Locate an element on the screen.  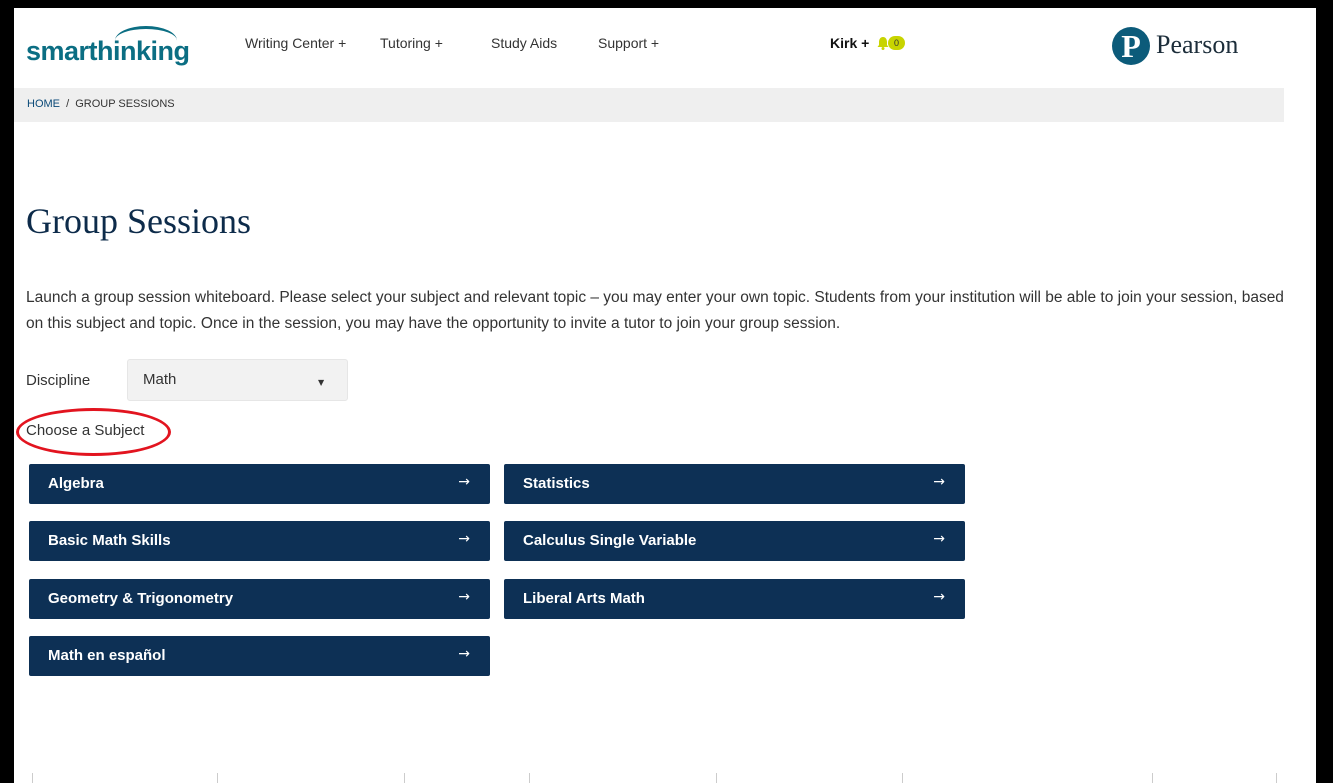
nav-tutoring: Tutoring + is located at coordinates (411, 43).